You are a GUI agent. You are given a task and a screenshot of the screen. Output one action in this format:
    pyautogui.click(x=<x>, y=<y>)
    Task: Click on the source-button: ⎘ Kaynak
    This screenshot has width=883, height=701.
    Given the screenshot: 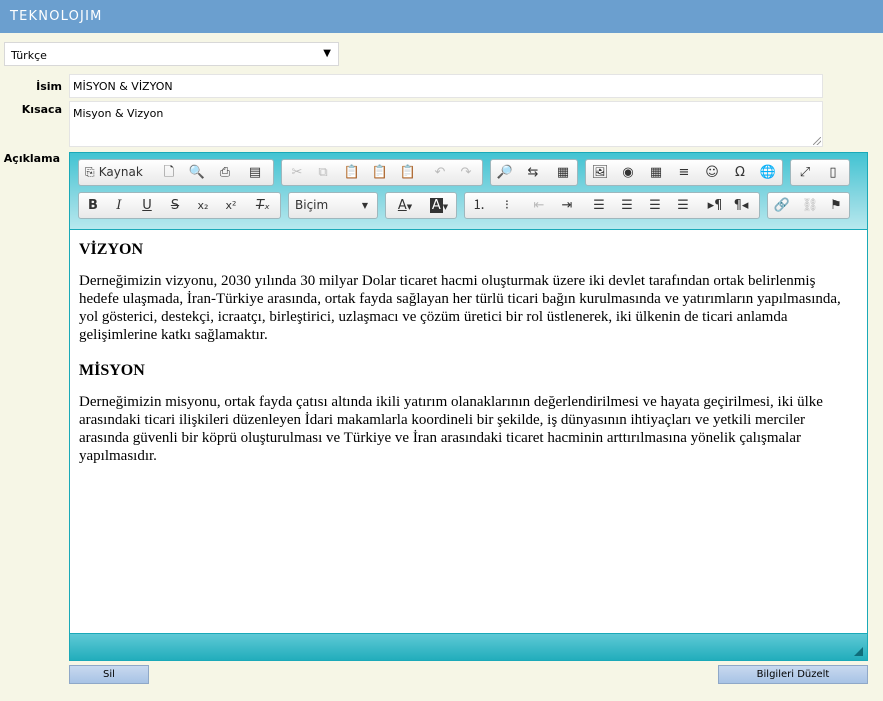 What is the action you would take?
    pyautogui.click(x=117, y=172)
    